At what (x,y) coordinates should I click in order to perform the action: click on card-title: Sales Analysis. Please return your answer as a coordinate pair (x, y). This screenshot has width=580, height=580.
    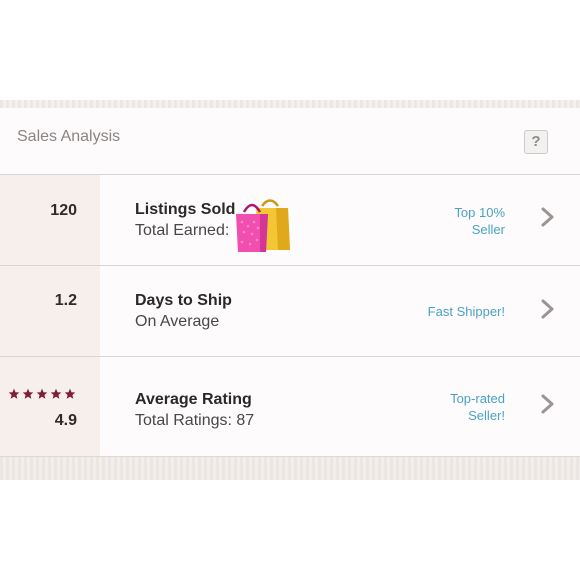
    Looking at the image, I should click on (69, 136).